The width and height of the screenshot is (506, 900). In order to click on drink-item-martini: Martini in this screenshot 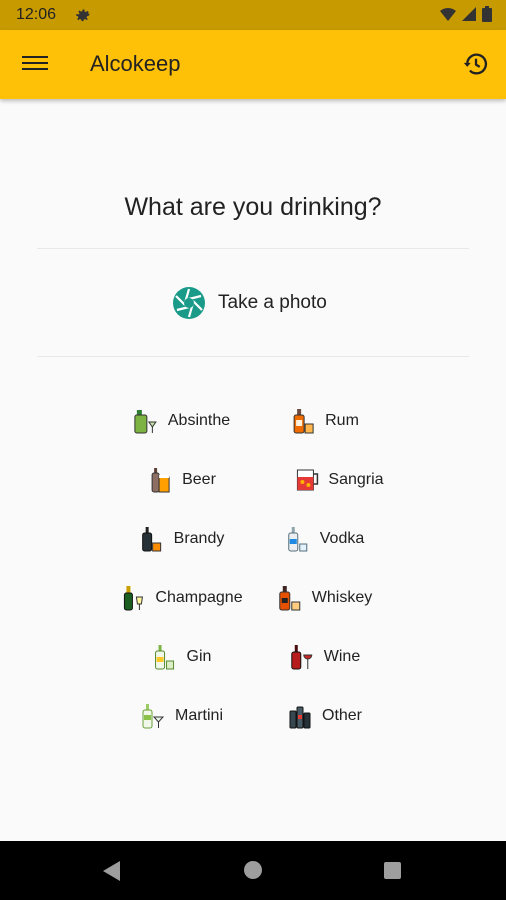, I will do `click(182, 716)`.